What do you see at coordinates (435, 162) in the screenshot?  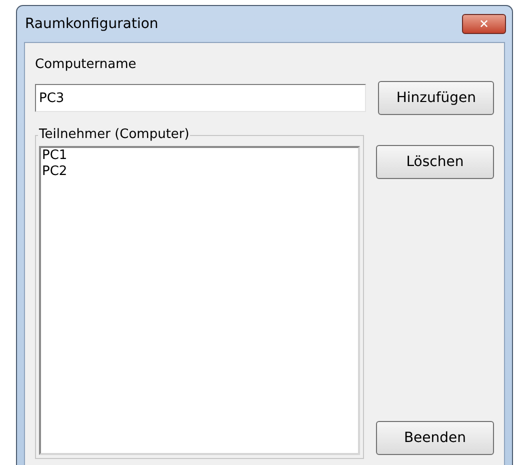 I see `delete-button: Löschen` at bounding box center [435, 162].